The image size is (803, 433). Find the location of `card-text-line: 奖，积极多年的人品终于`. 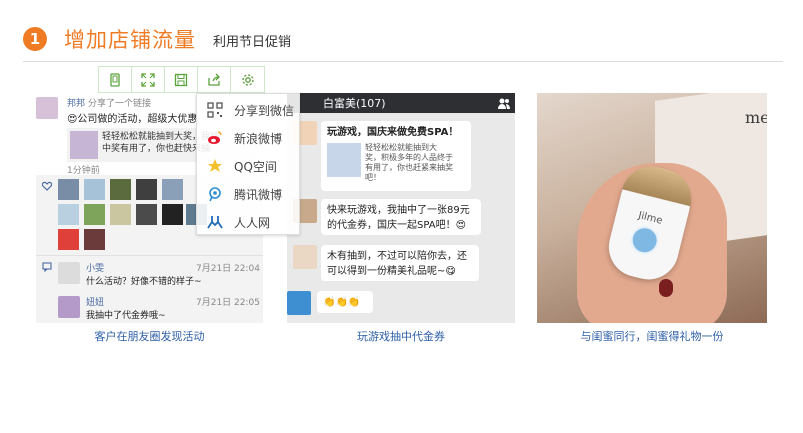

card-text-line: 奖，积极多年的人品终于 is located at coordinates (409, 157).